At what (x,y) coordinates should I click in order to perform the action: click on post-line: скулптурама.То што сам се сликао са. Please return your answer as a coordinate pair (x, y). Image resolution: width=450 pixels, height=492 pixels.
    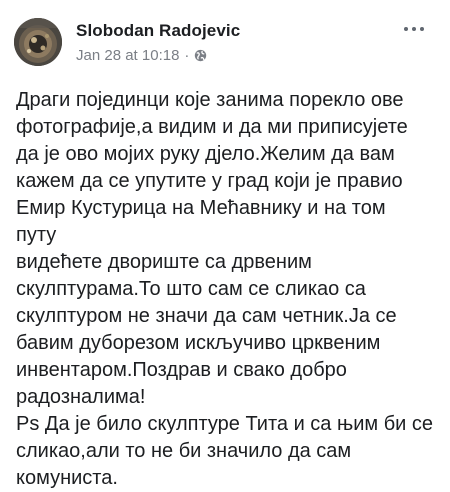
    Looking at the image, I should click on (191, 289).